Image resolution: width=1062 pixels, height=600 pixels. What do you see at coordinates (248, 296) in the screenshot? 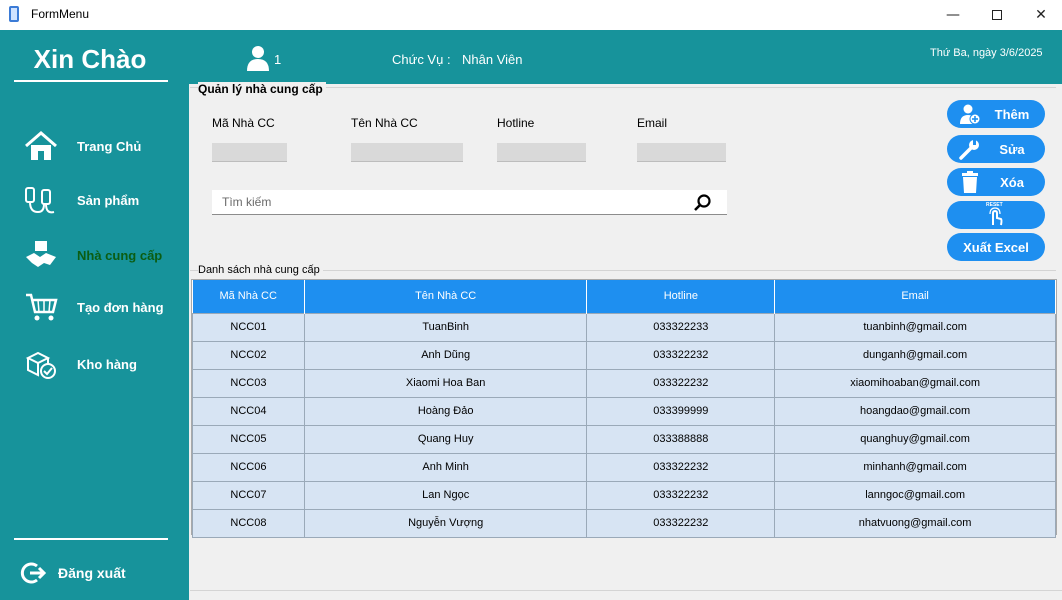
I see `column-header-code: Mã Nhà CC` at bounding box center [248, 296].